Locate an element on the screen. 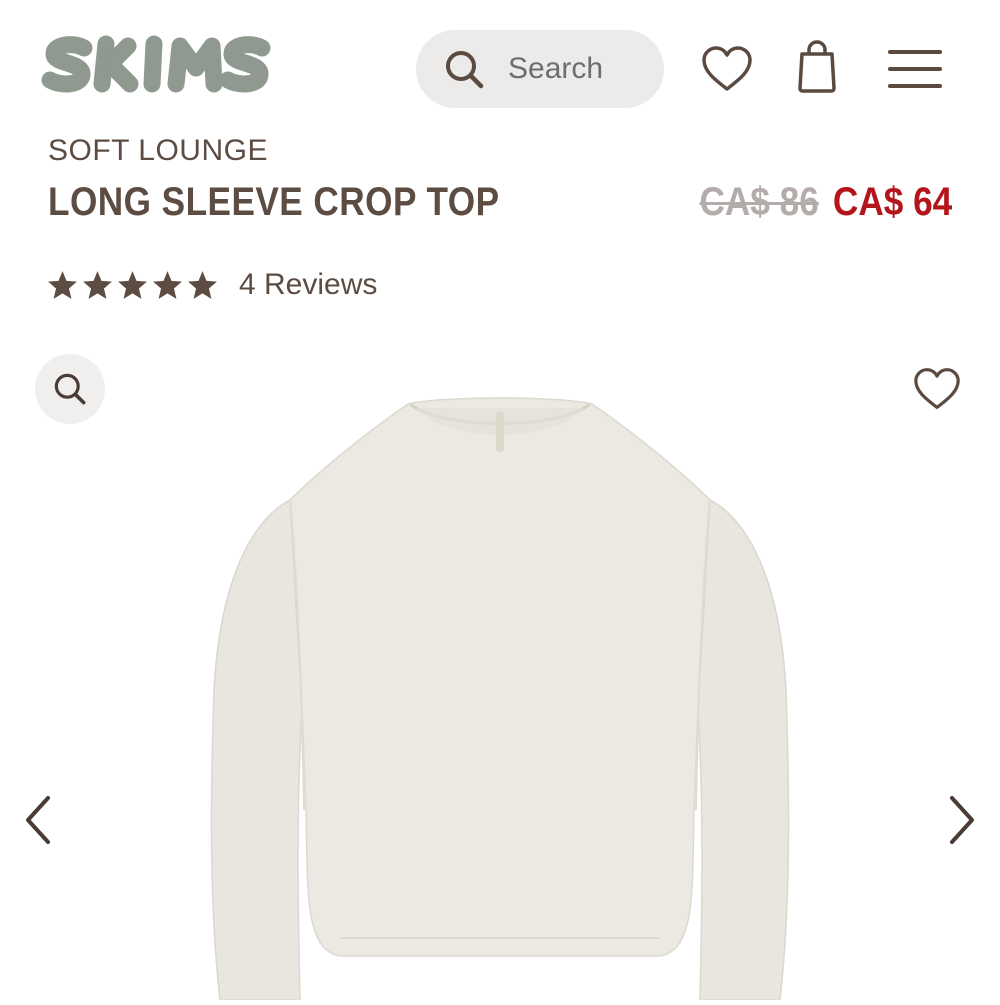  previous-image-button is located at coordinates (38, 820).